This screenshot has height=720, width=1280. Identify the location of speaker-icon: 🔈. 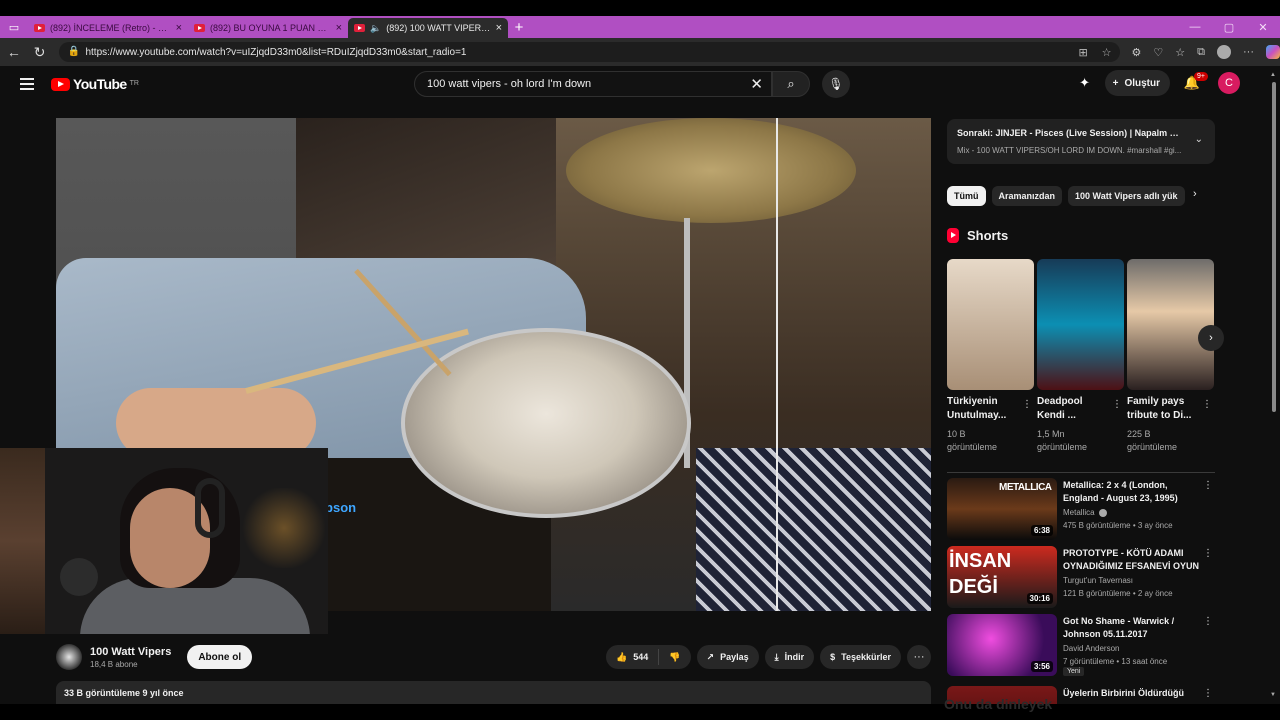
(375, 28).